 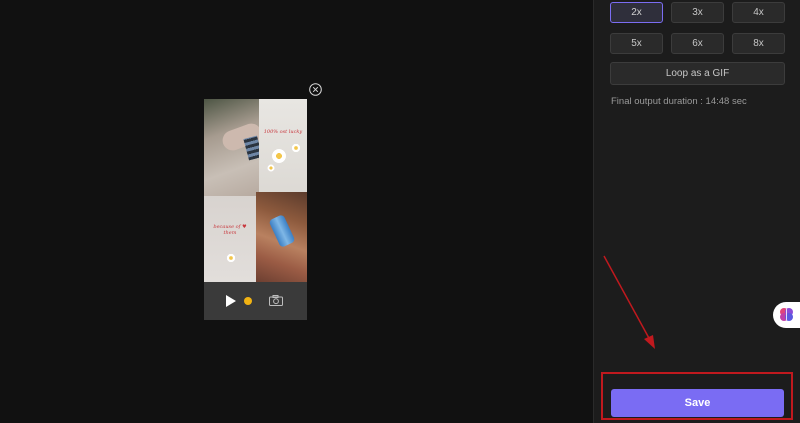 I want to click on player-controls, so click(x=255, y=301).